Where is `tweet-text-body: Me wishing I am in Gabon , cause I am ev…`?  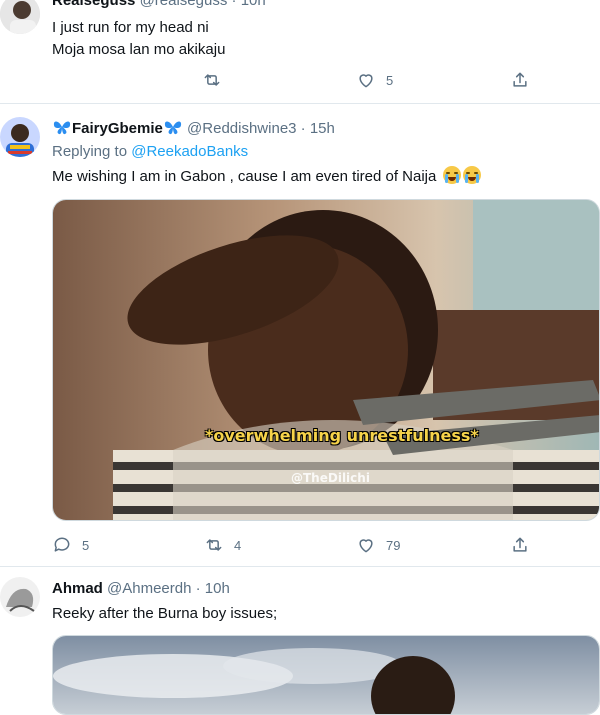 tweet-text-body: Me wishing I am in Gabon , cause I am ev… is located at coordinates (244, 176).